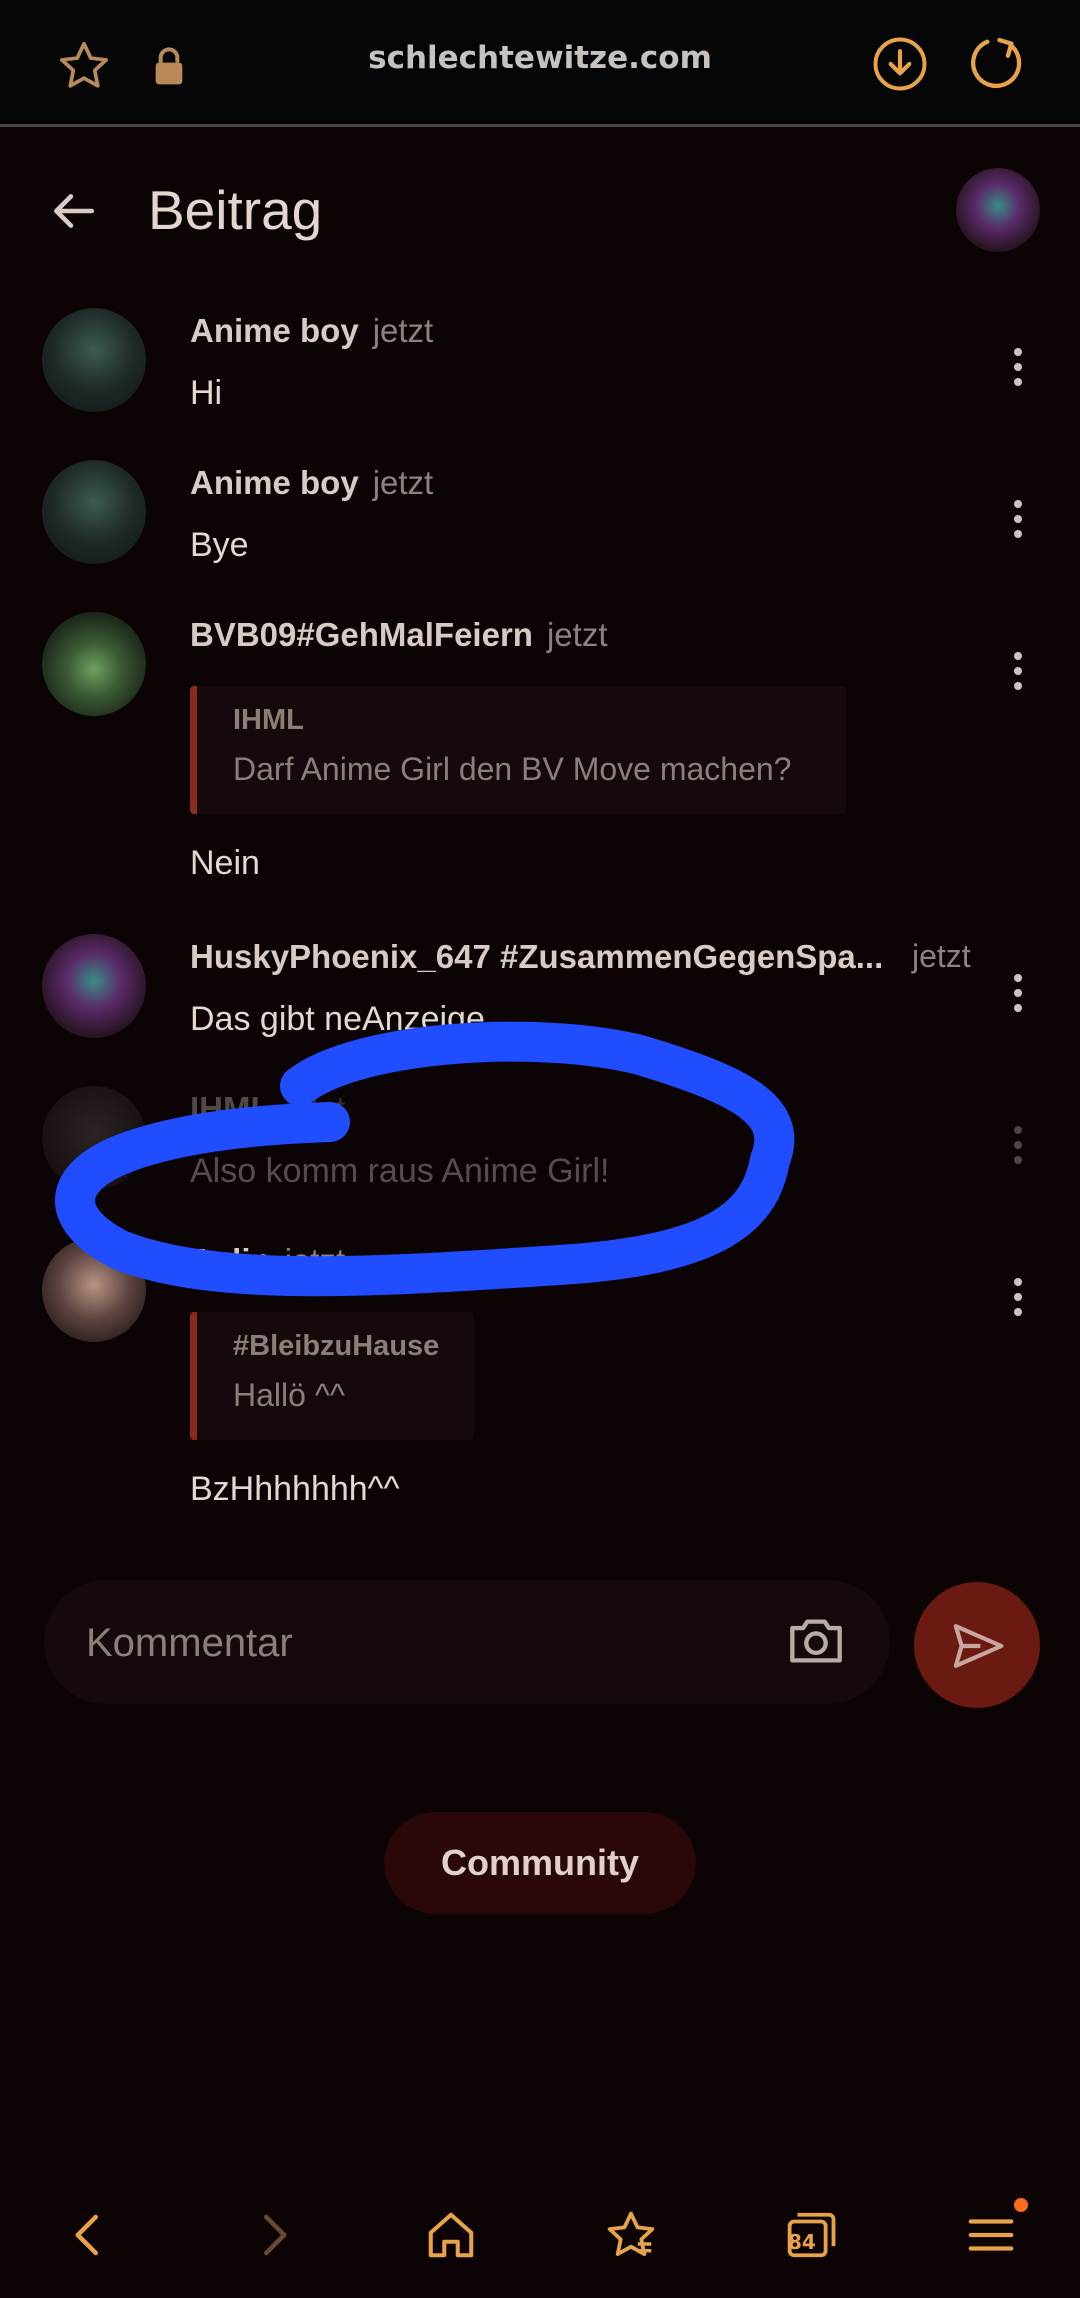 The width and height of the screenshot is (1080, 2298). I want to click on camera-icon, so click(816, 1641).